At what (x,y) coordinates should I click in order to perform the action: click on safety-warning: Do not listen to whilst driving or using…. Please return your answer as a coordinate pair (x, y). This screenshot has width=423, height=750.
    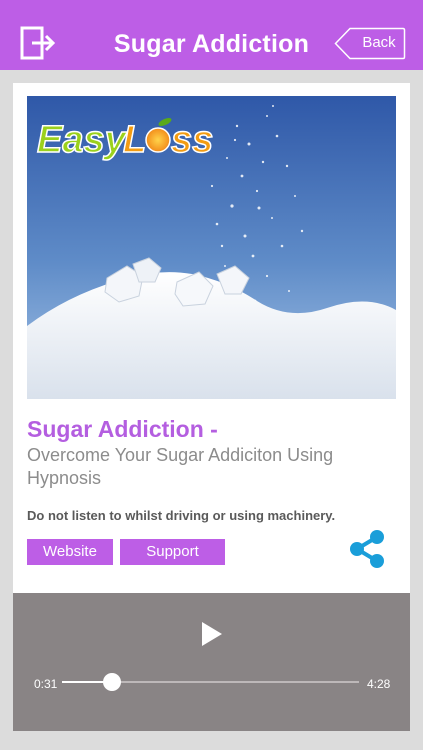
    Looking at the image, I should click on (181, 515).